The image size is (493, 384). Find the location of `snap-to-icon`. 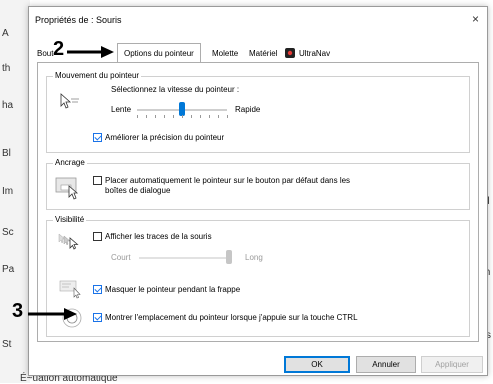

snap-to-icon is located at coordinates (69, 190).